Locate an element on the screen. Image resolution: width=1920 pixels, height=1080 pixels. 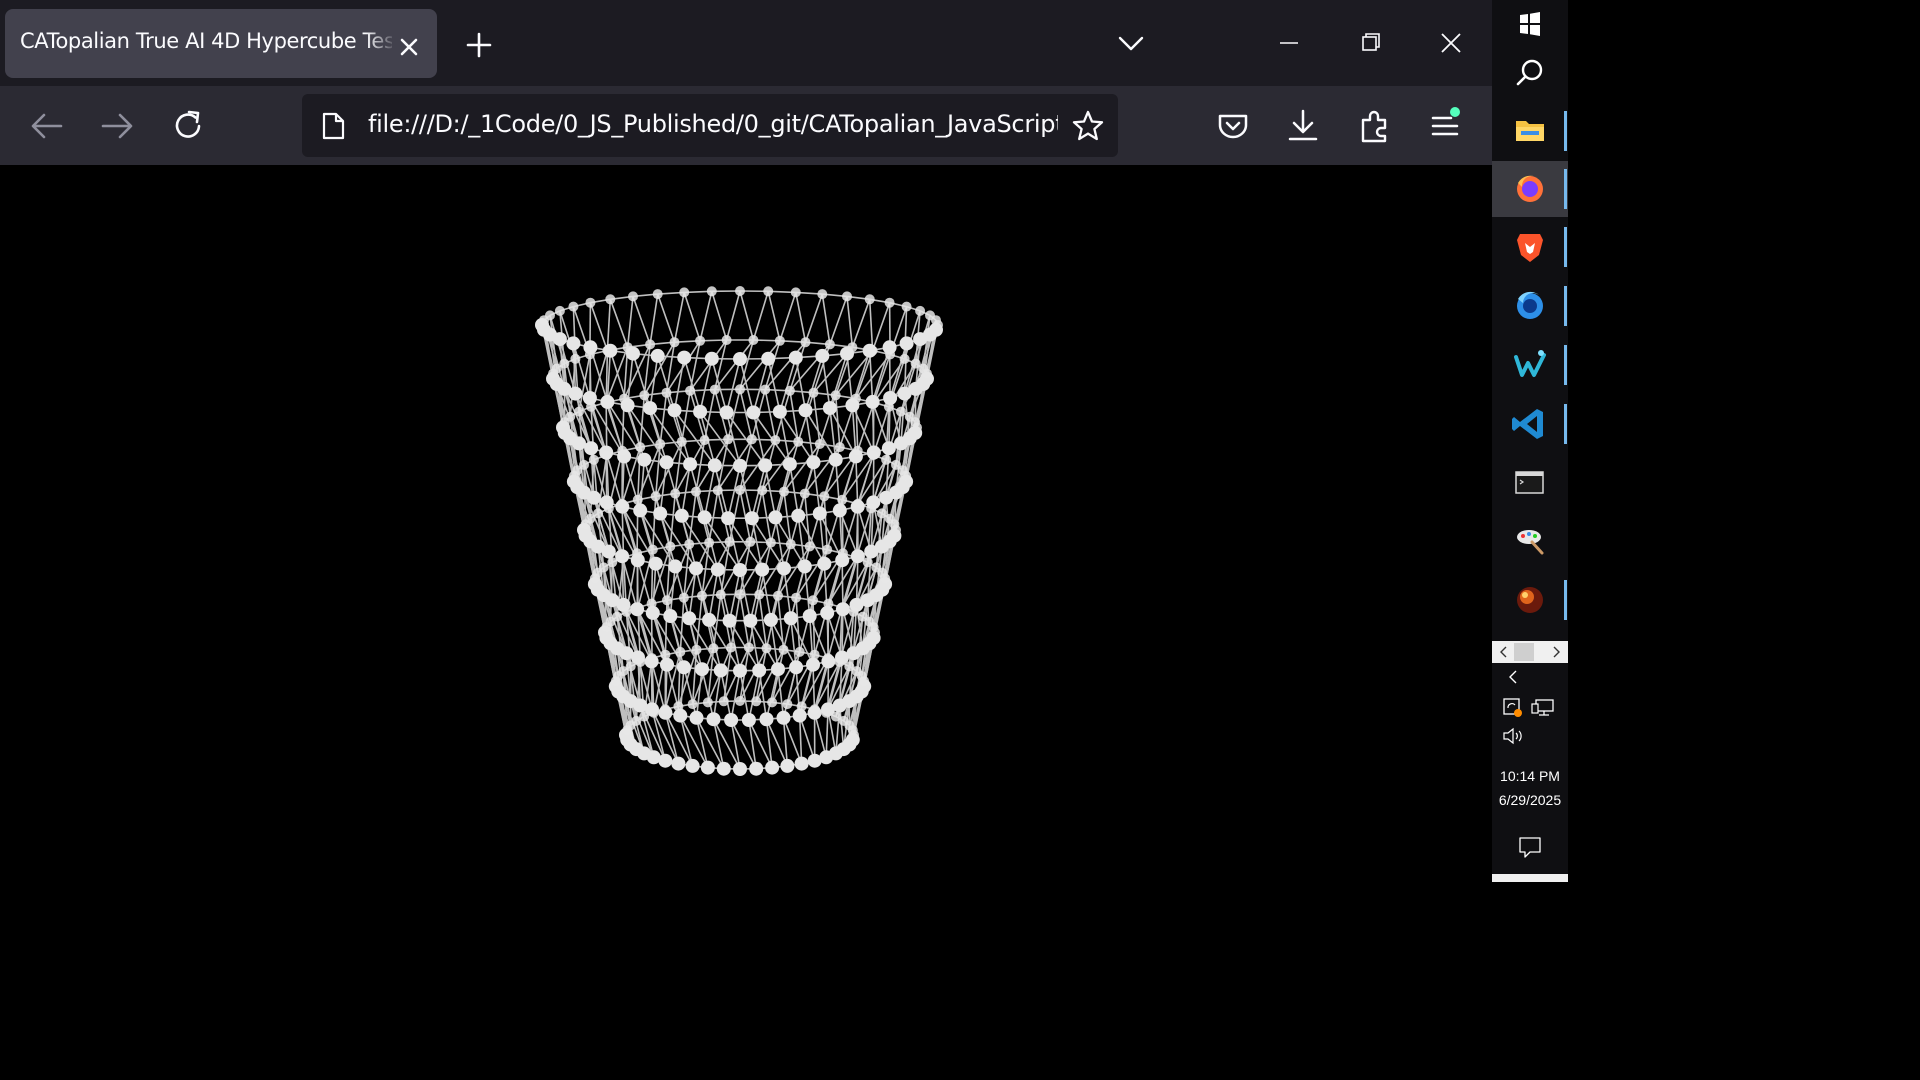
brave-icon is located at coordinates (1530, 247).